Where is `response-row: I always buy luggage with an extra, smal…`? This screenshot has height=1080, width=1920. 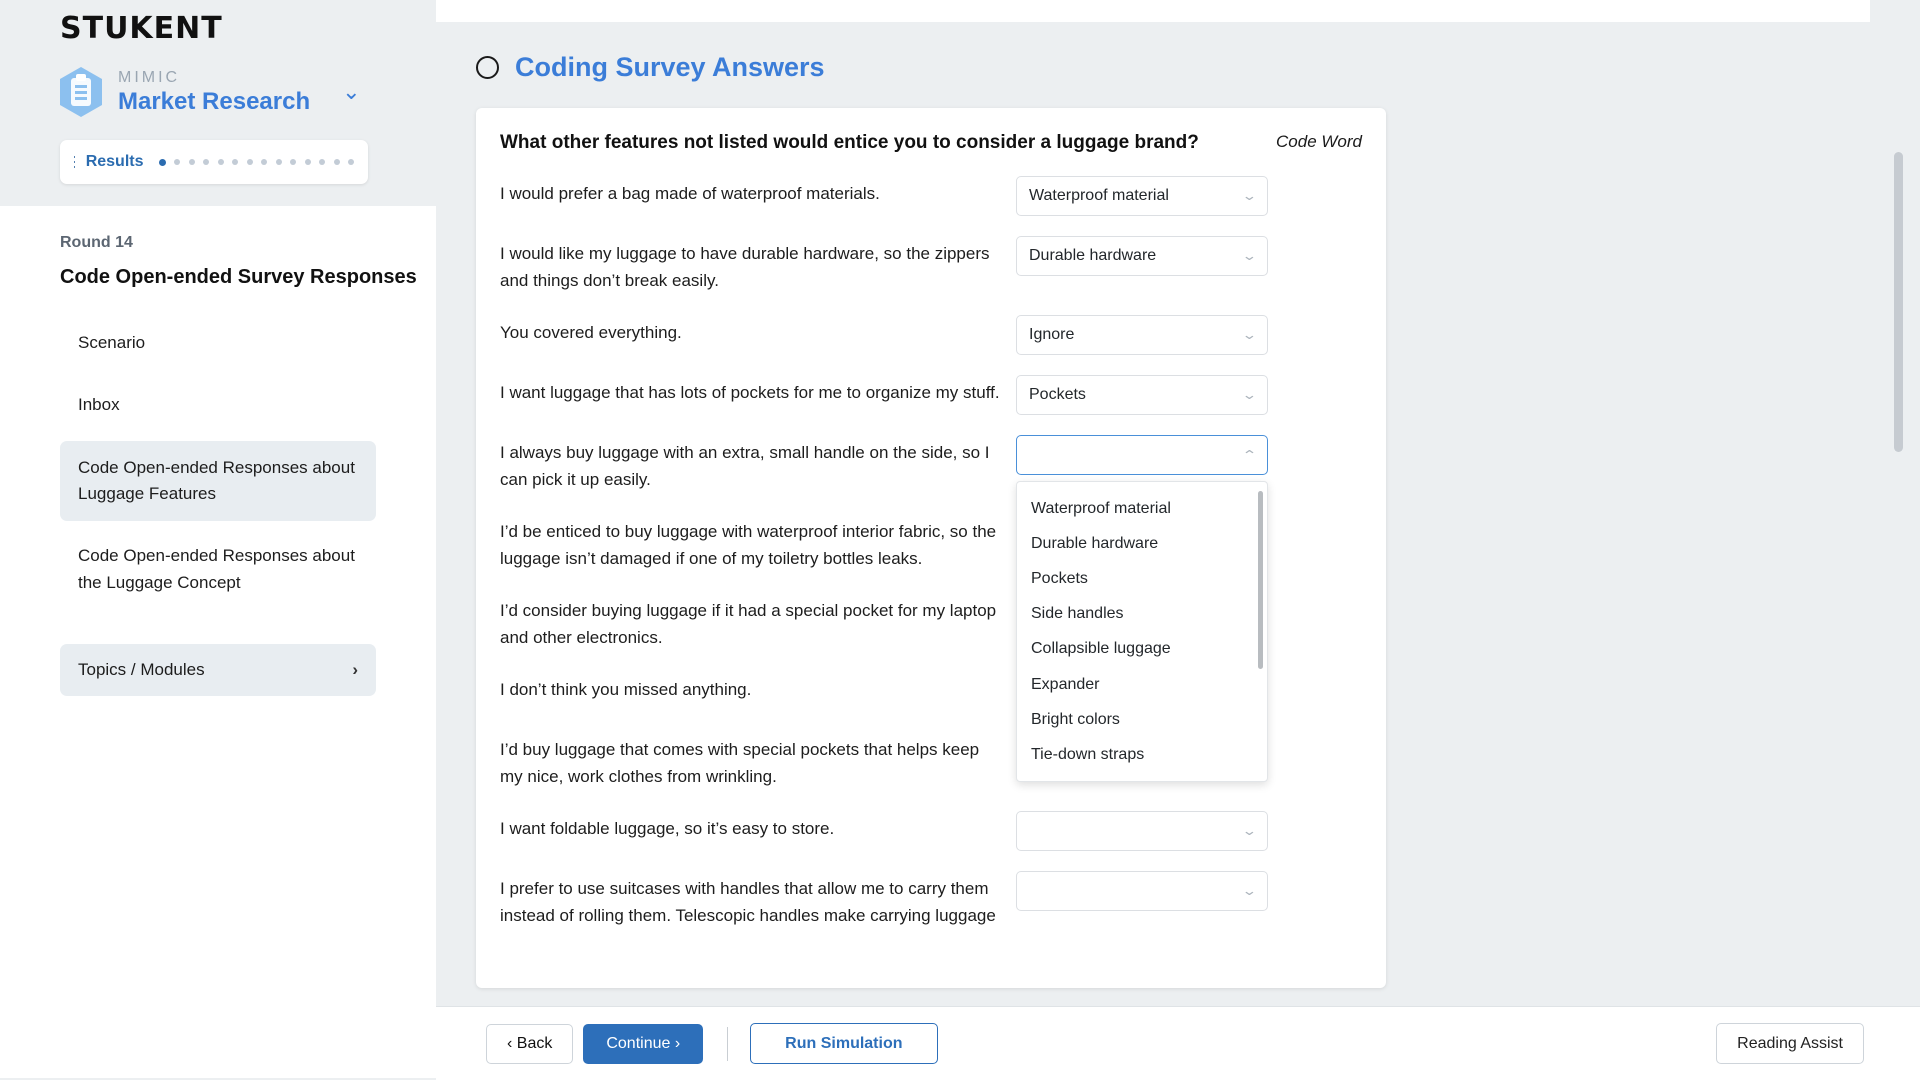
response-row: I always buy luggage with an extra, smal… is located at coordinates (931, 606).